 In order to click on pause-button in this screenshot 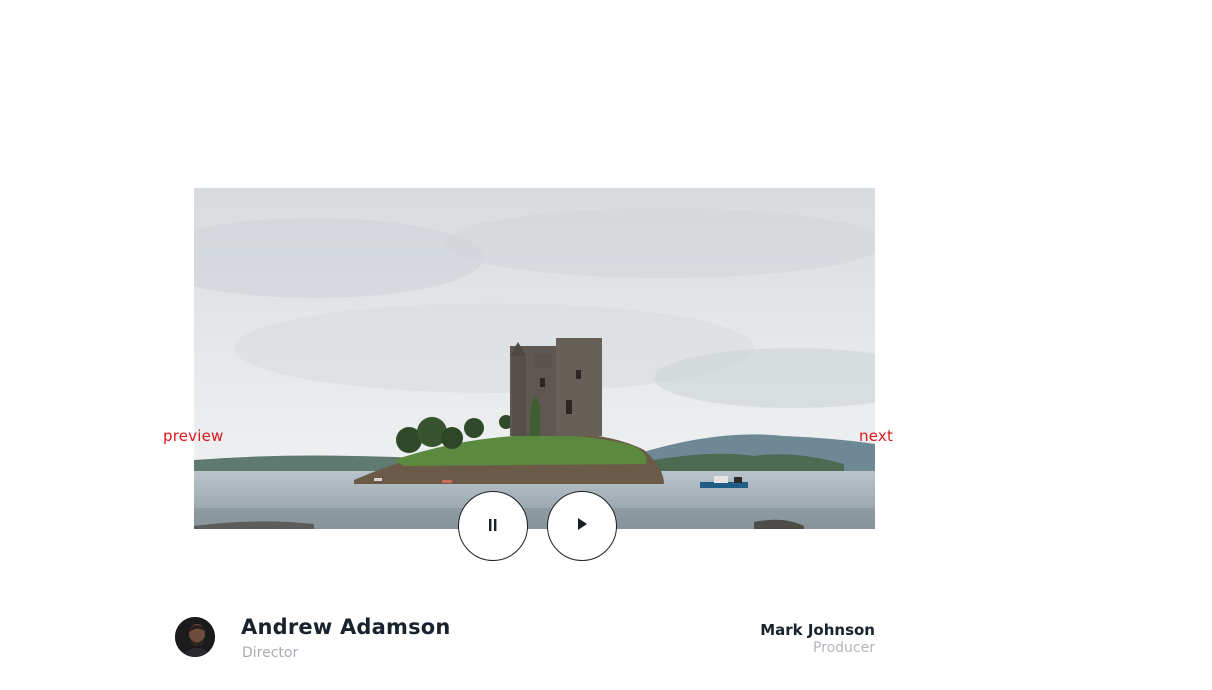, I will do `click(493, 526)`.